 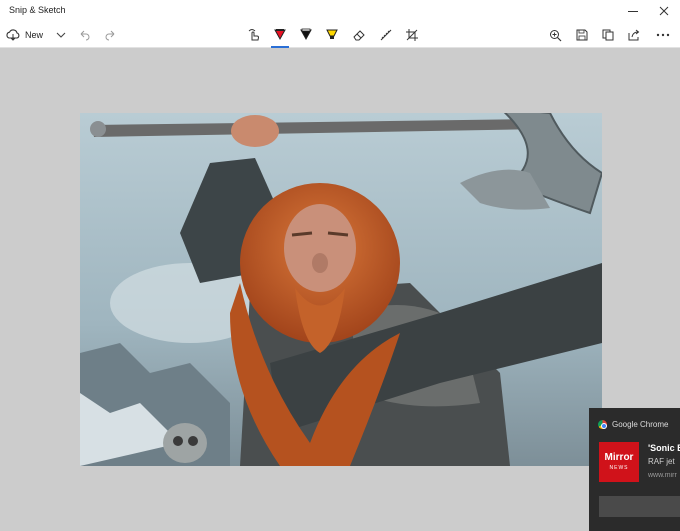 I want to click on crop-button, so click(x=412, y=35).